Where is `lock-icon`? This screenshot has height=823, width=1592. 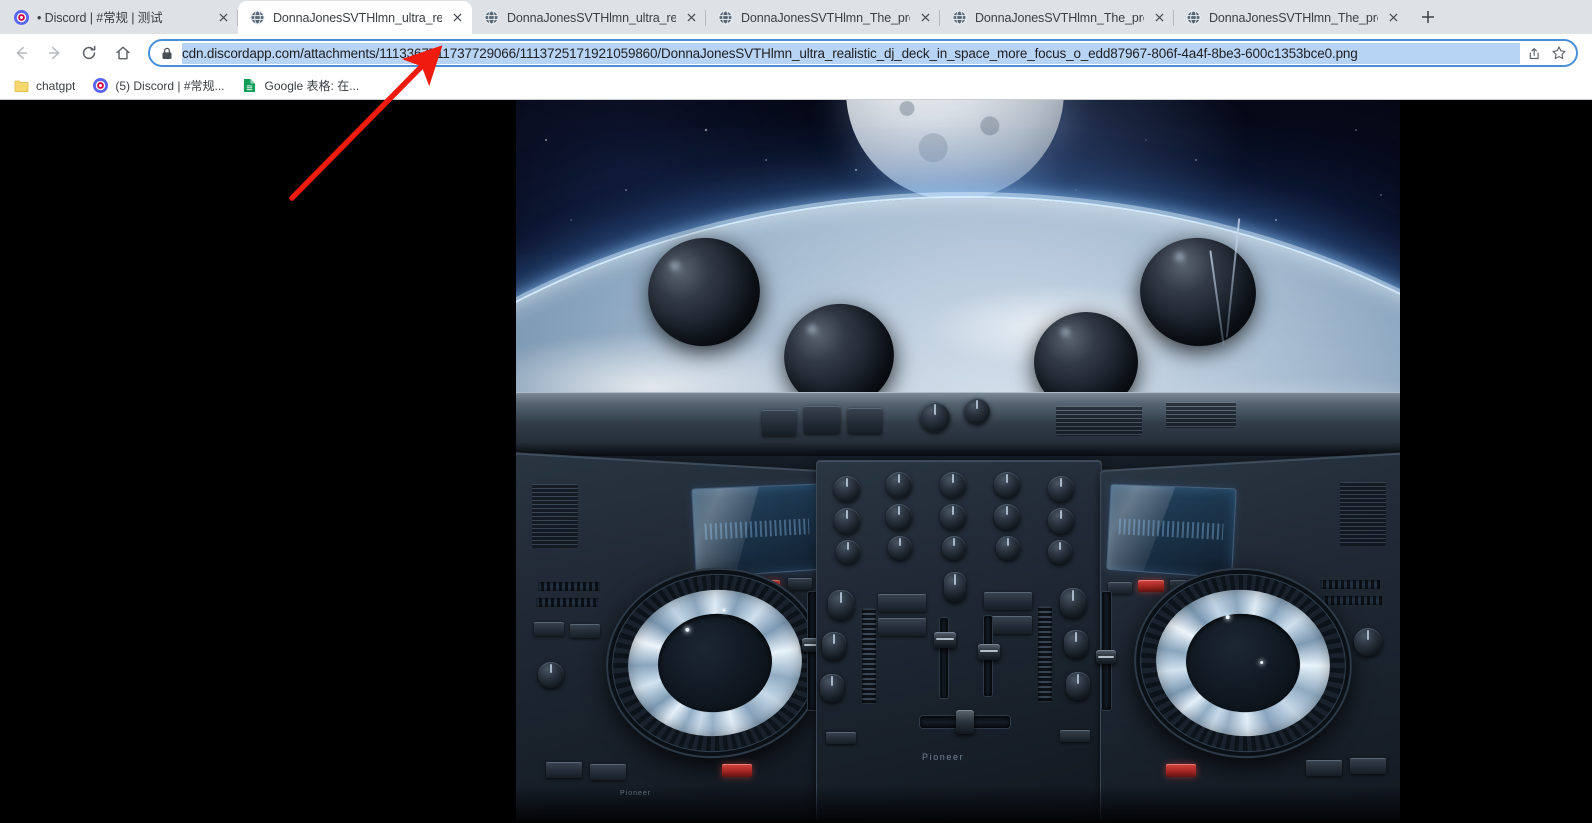 lock-icon is located at coordinates (167, 53).